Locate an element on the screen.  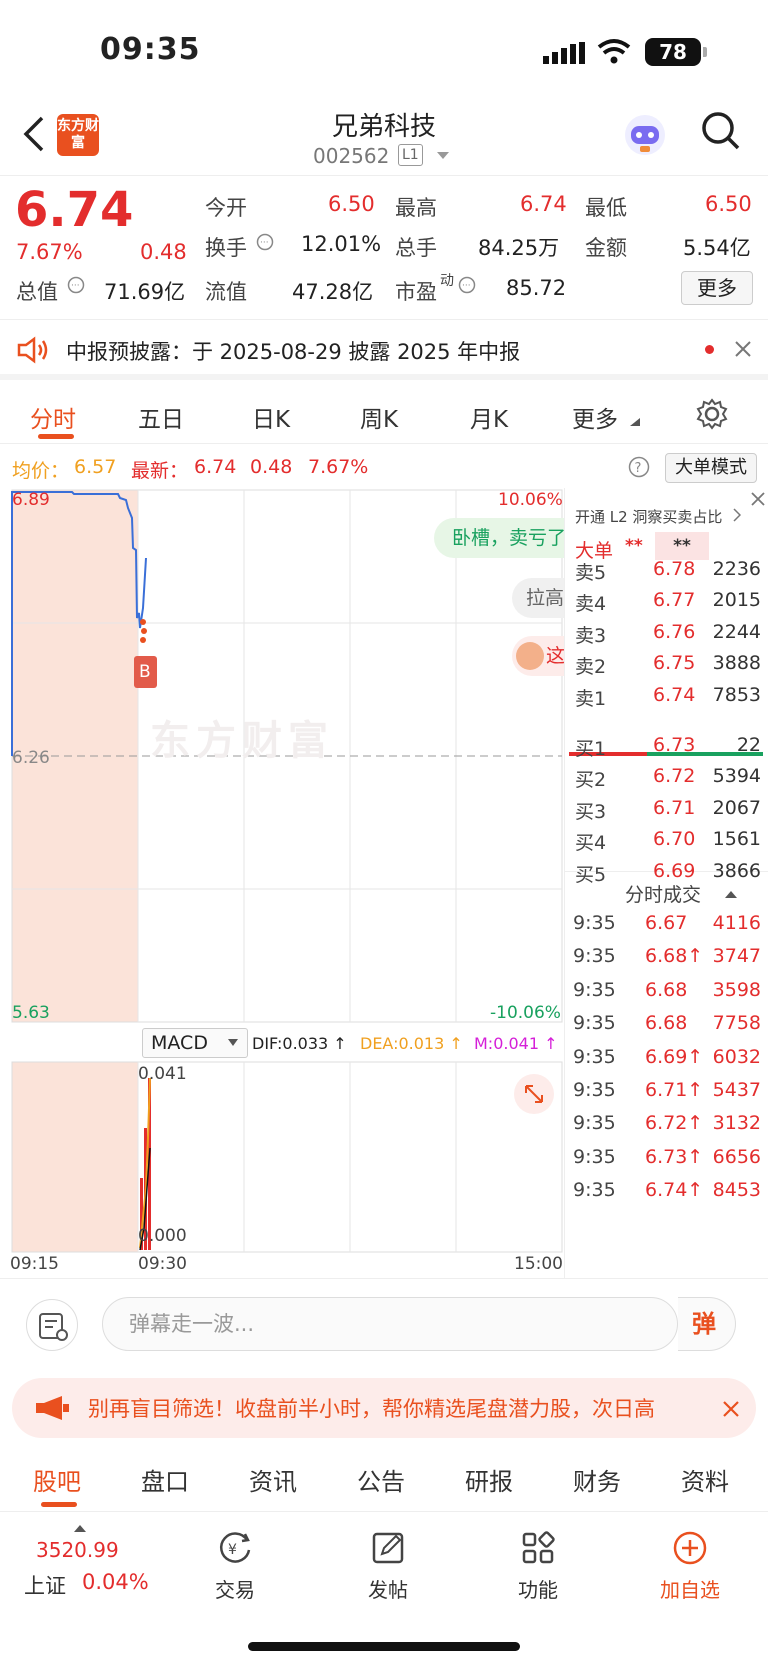
speaker-icon is located at coordinates (32, 350).